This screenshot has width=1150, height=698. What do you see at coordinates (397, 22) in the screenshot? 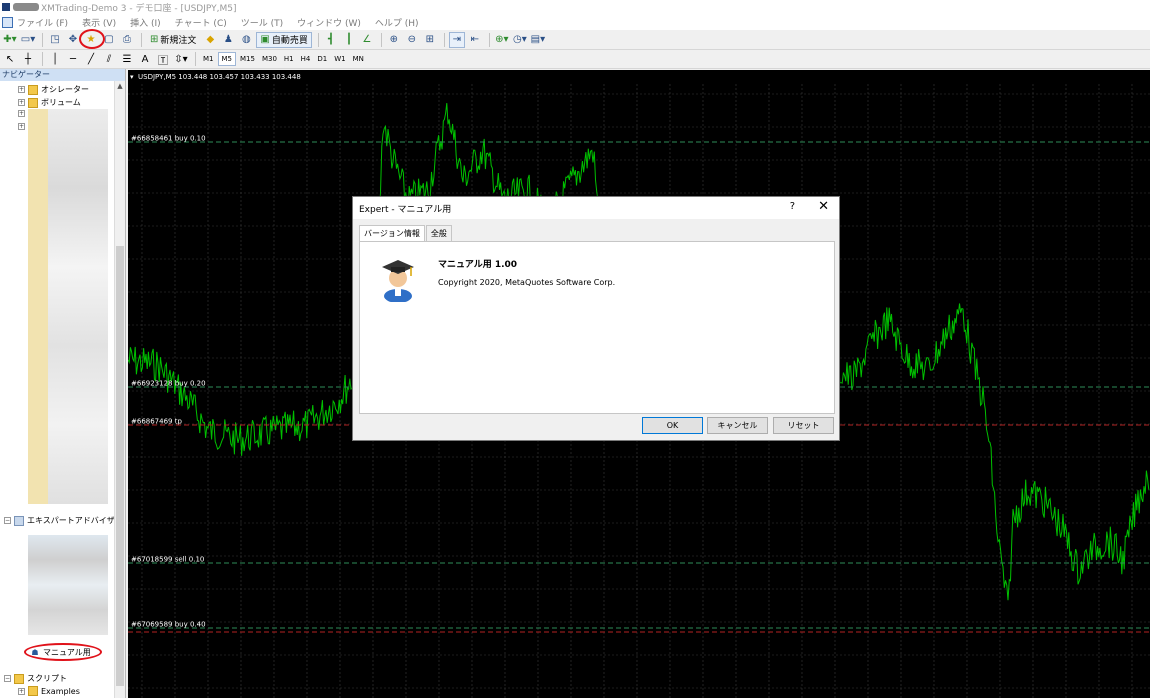
I see `menu-help: ヘルプ (H)` at bounding box center [397, 22].